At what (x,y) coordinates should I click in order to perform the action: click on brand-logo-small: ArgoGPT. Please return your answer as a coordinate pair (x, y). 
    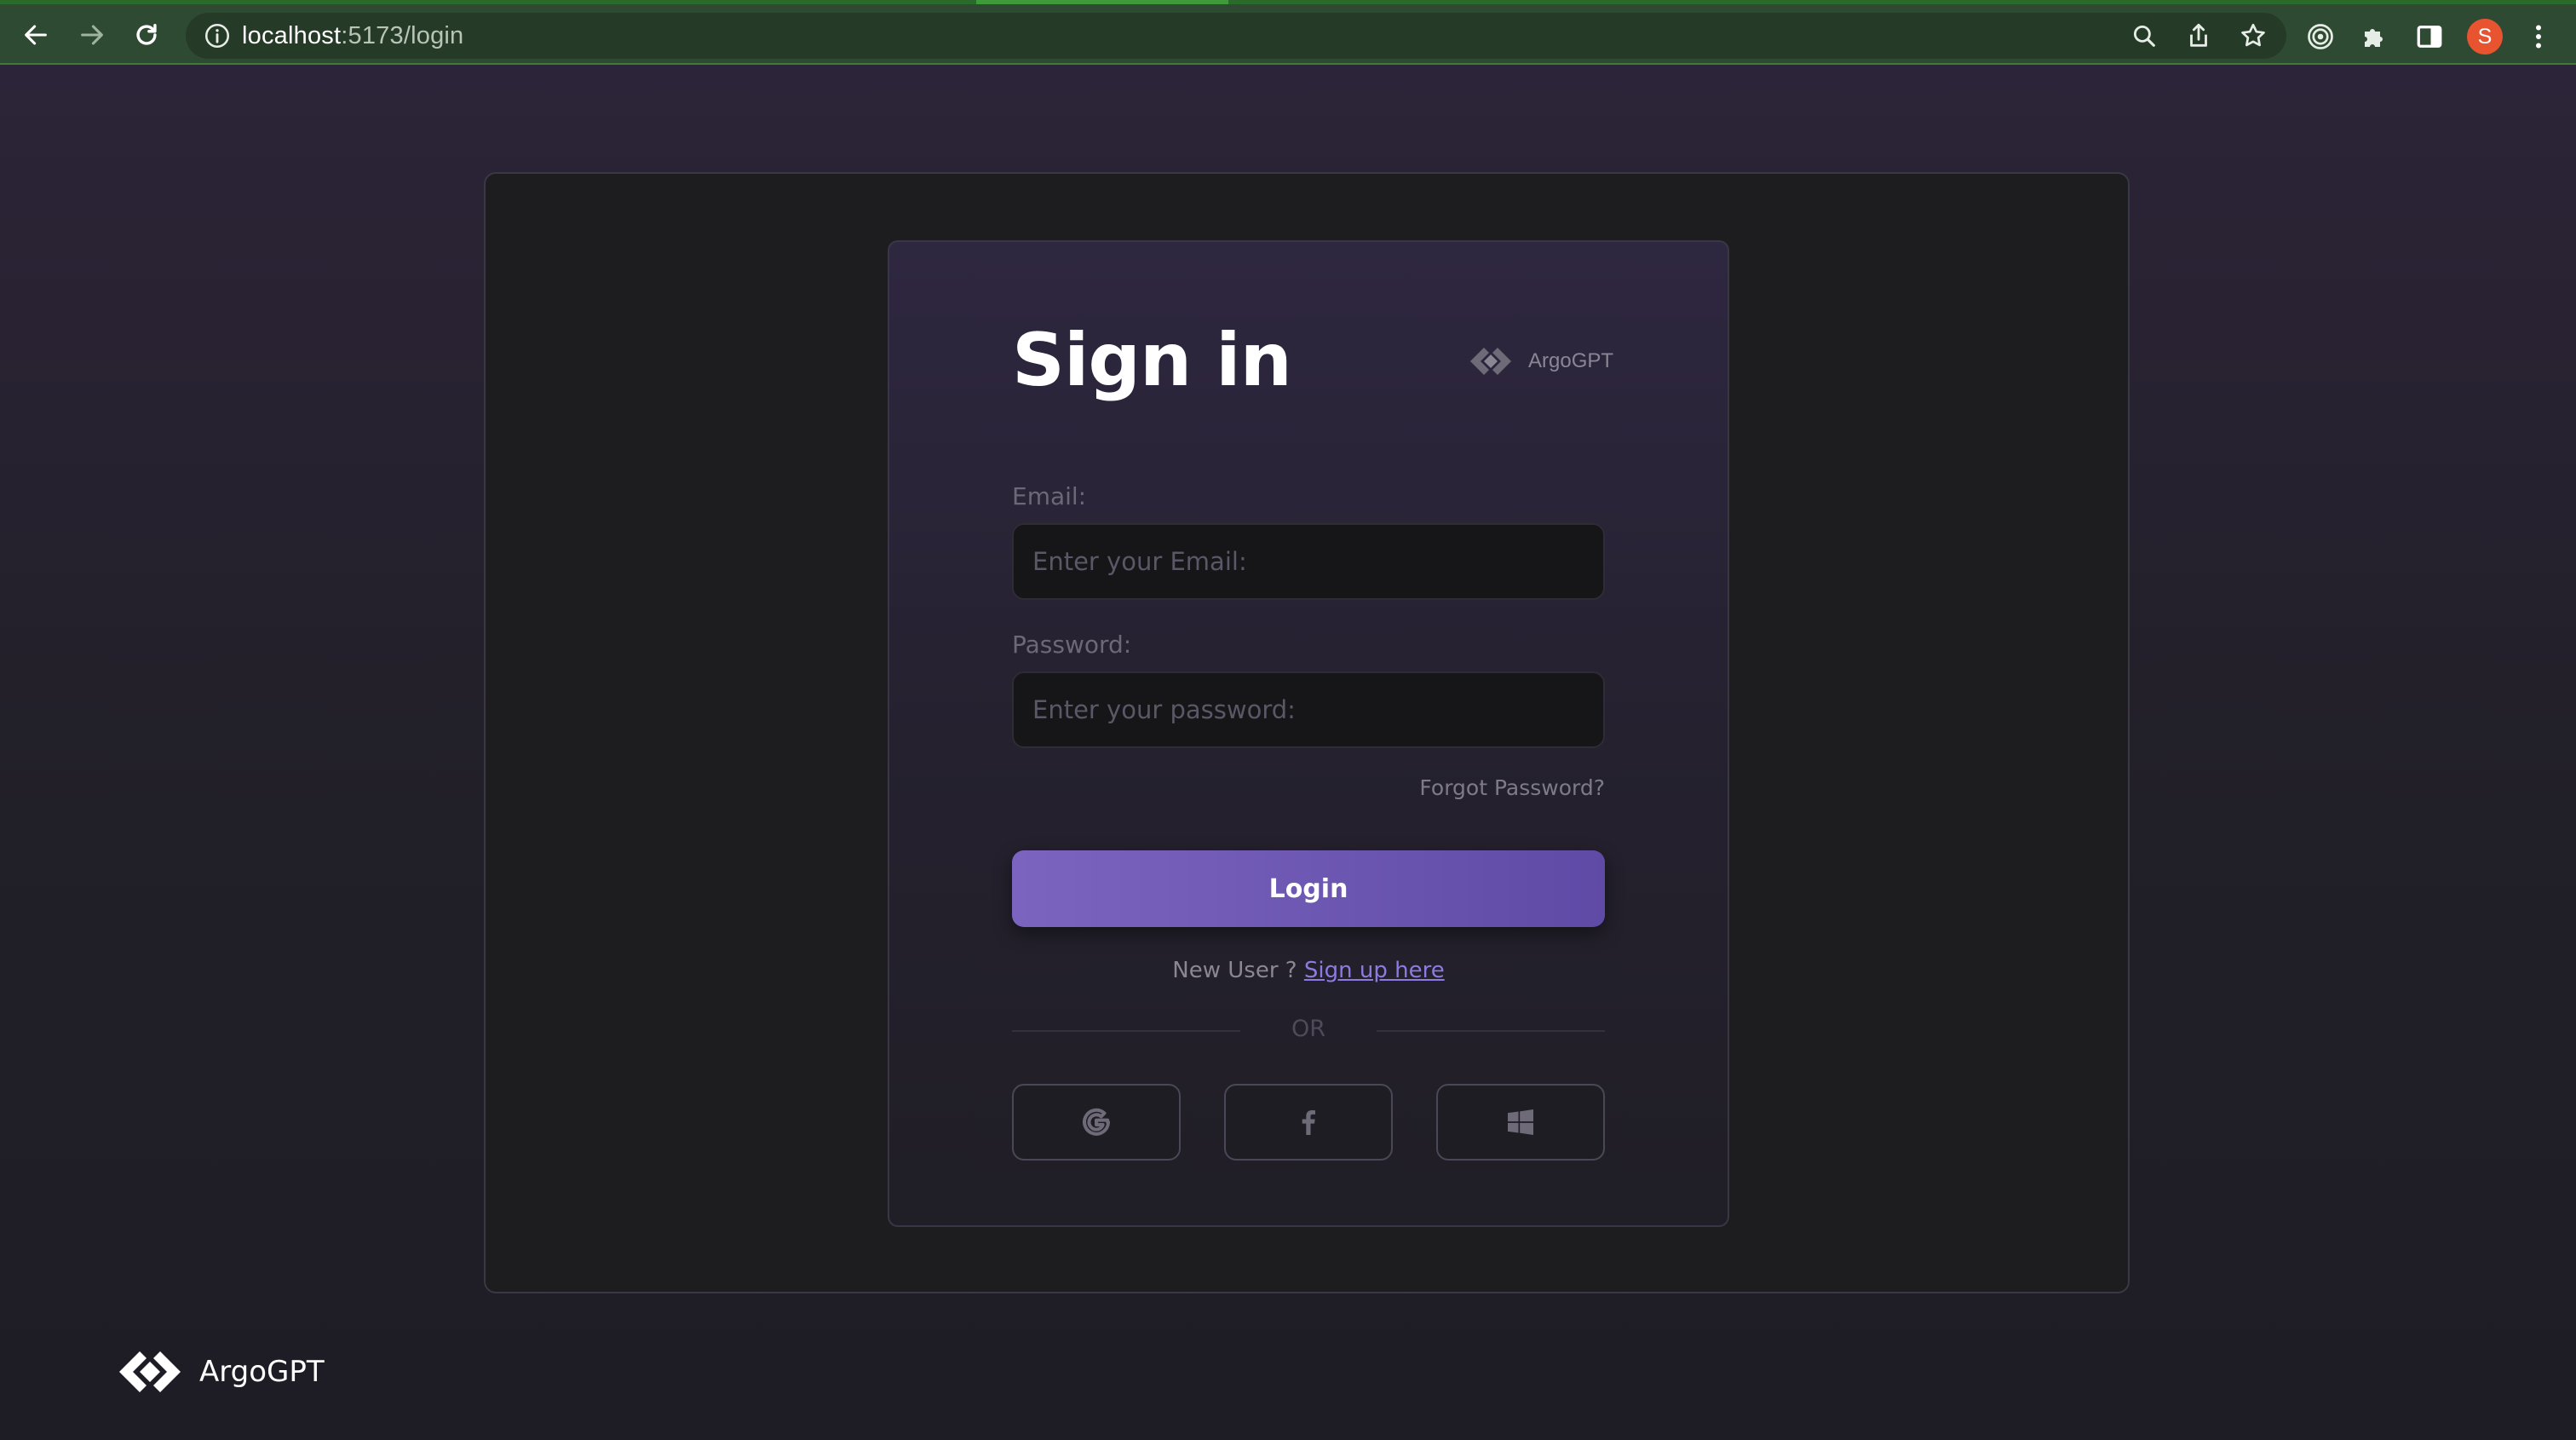
    Looking at the image, I should click on (1541, 361).